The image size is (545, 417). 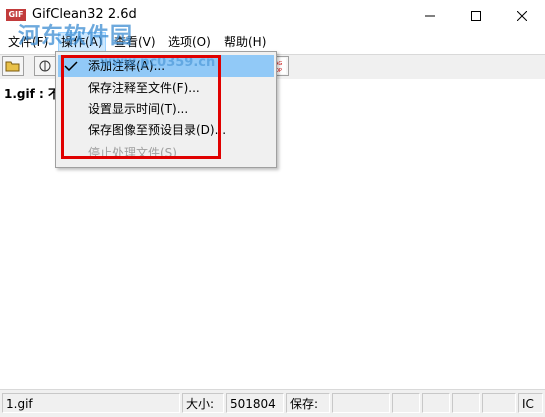 What do you see at coordinates (189, 42) in the screenshot?
I see `menu-options: 选项(O)` at bounding box center [189, 42].